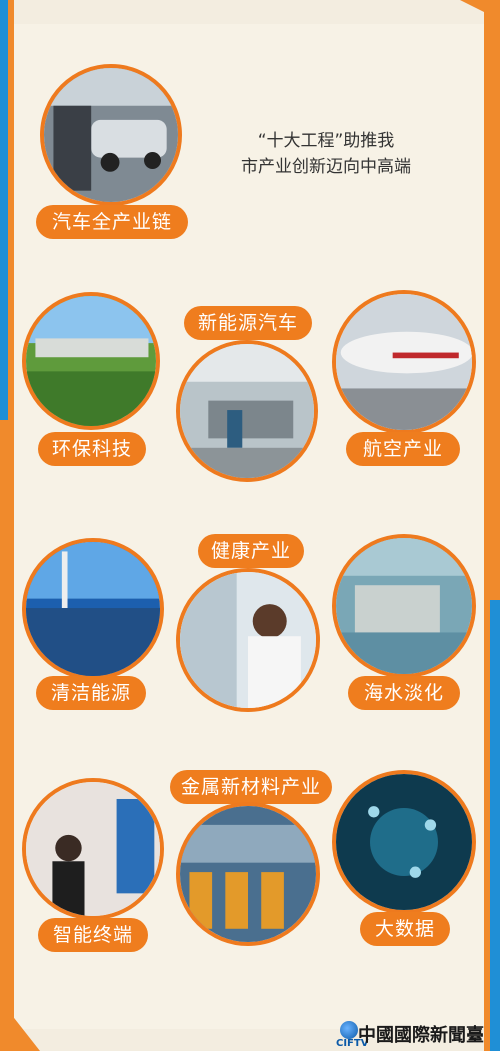 The width and height of the screenshot is (500, 1051). I want to click on photo-automobile, so click(111, 135).